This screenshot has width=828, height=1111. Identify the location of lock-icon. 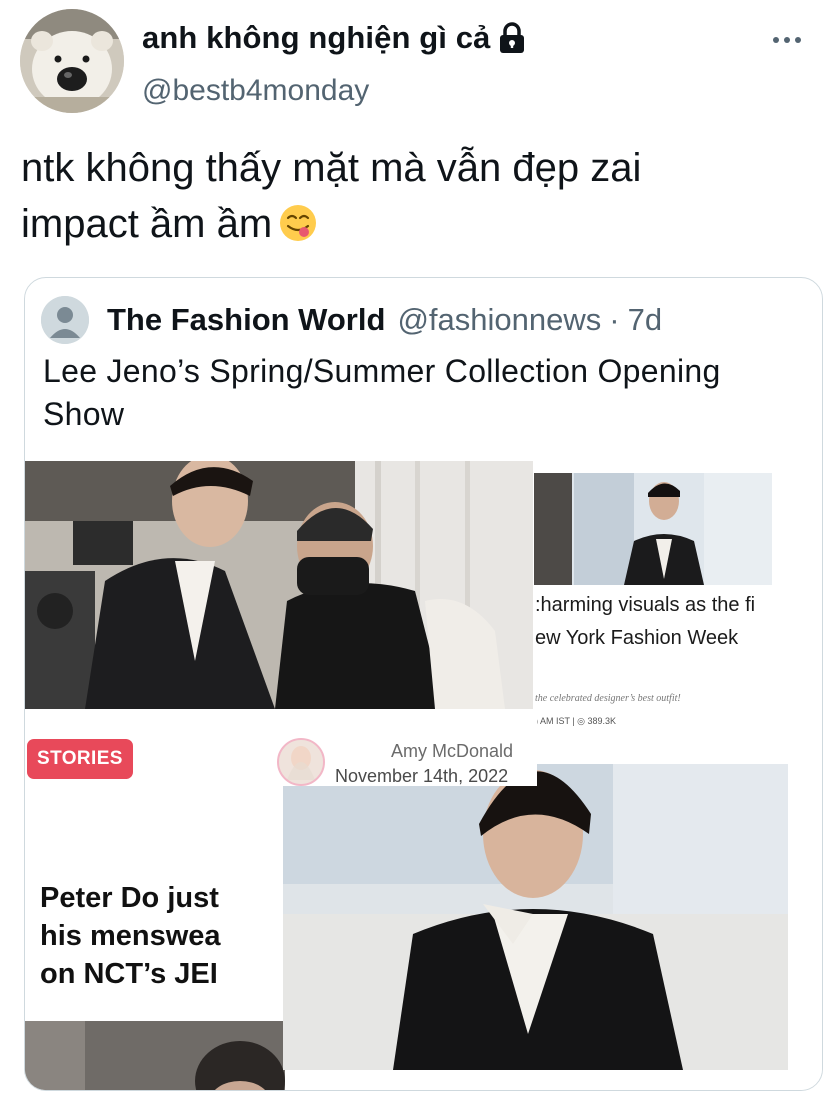
(512, 38).